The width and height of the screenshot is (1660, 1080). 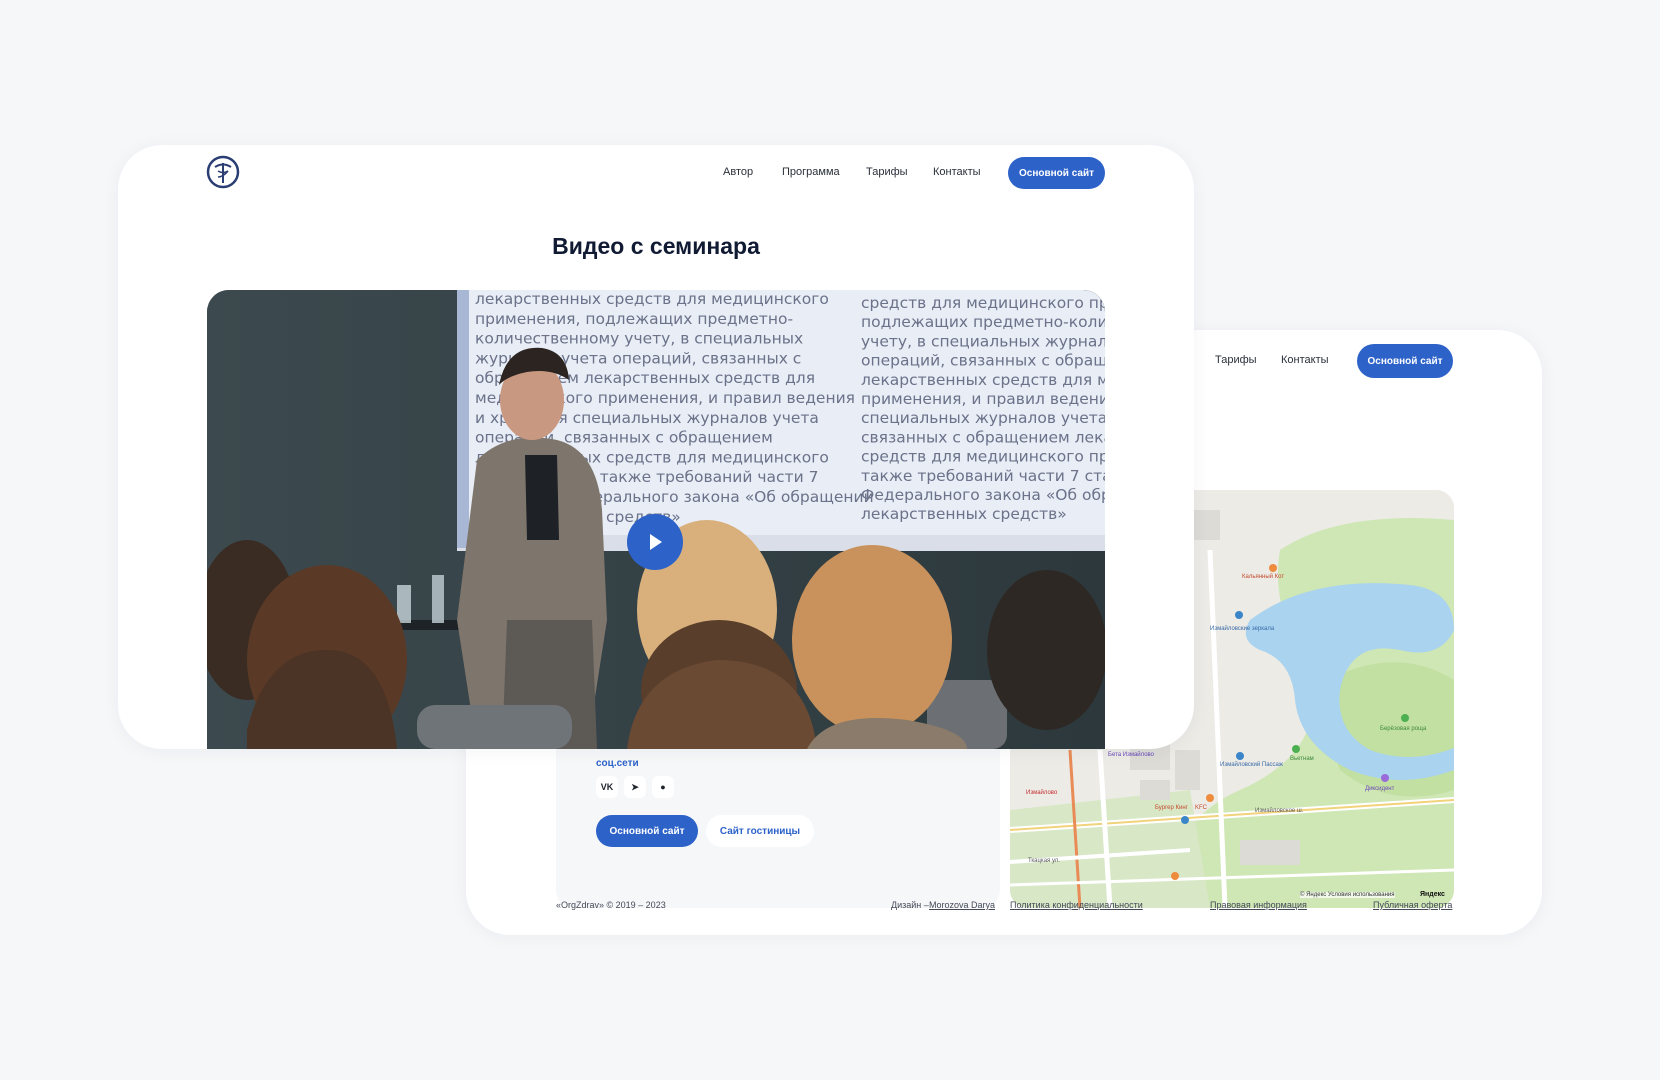 I want to click on footer-designer-link: Morozova Darya, so click(x=962, y=905).